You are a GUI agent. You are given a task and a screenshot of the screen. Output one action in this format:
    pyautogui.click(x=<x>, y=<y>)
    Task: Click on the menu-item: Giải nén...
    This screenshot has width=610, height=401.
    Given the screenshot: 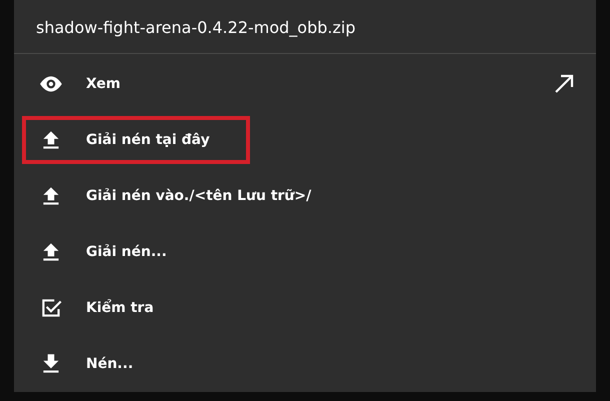 What is the action you would take?
    pyautogui.click(x=114, y=252)
    